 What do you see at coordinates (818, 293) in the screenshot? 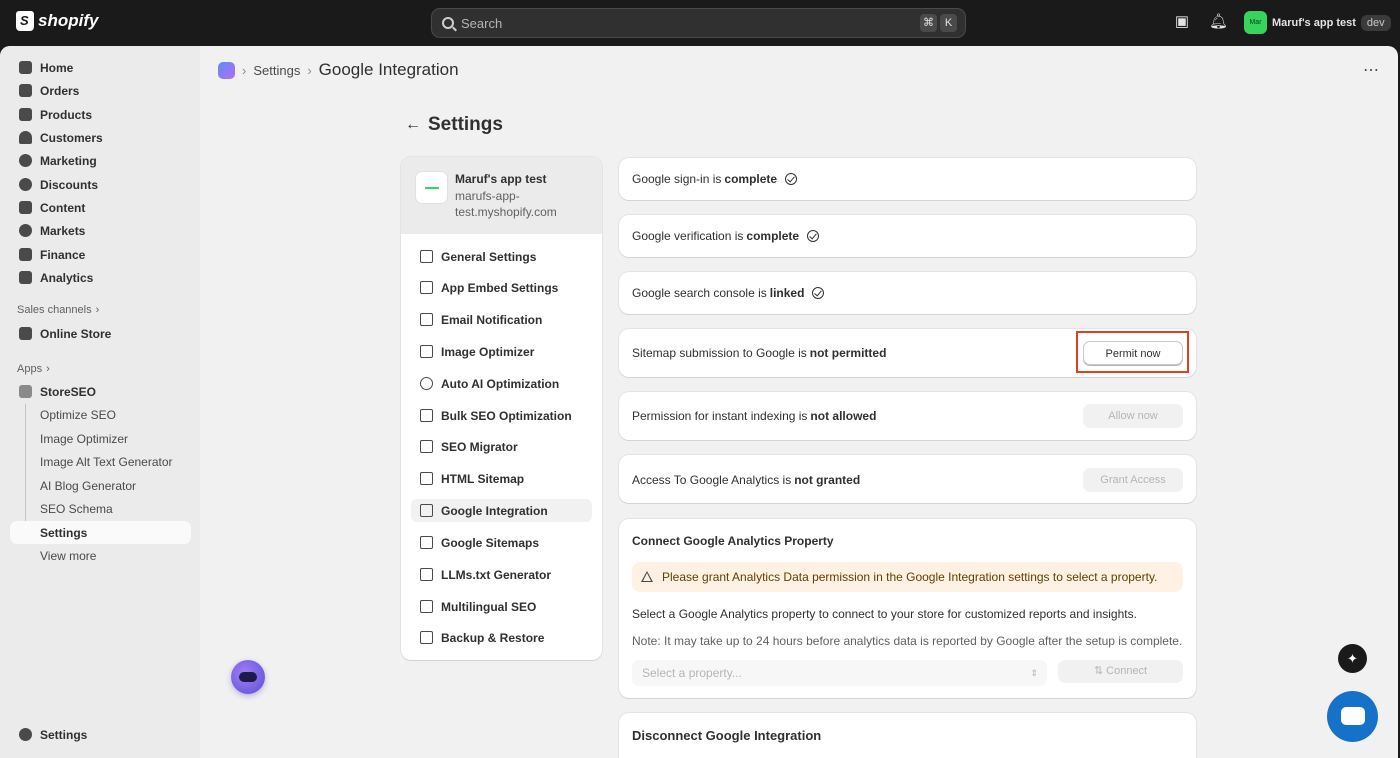
I see `check-circle-icon` at bounding box center [818, 293].